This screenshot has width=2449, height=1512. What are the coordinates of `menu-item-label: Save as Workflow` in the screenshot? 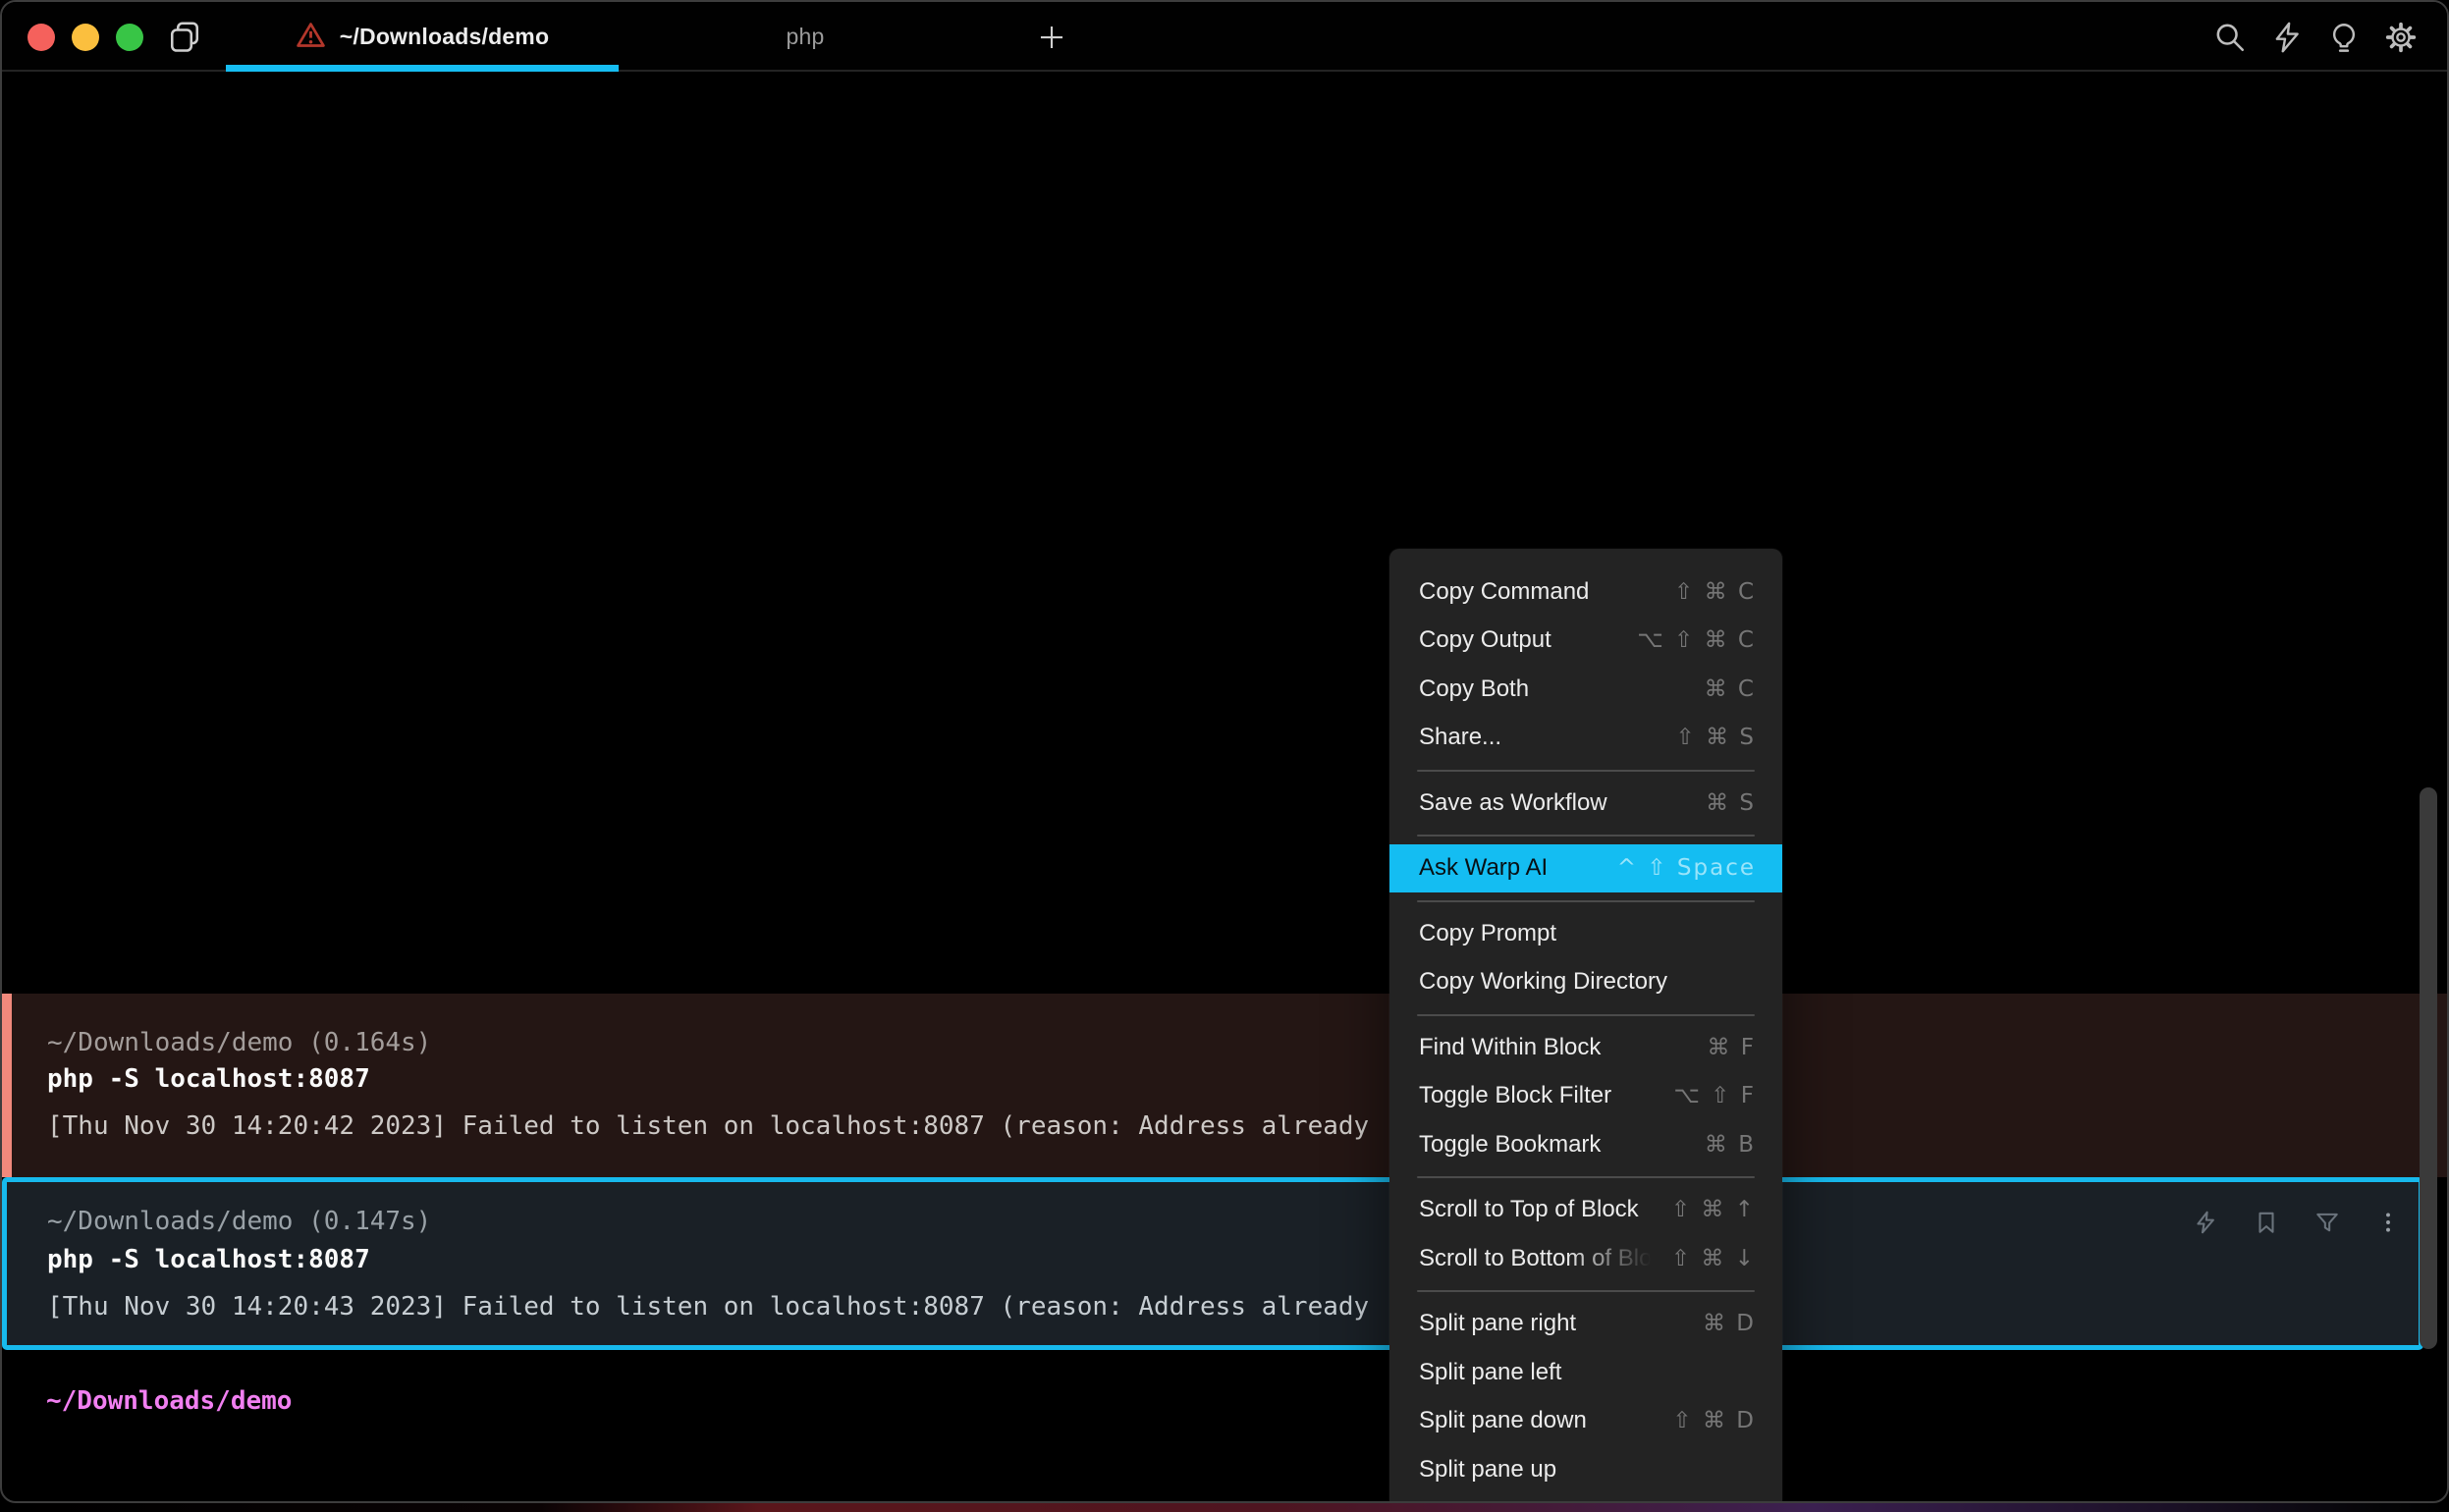 It's located at (1513, 802).